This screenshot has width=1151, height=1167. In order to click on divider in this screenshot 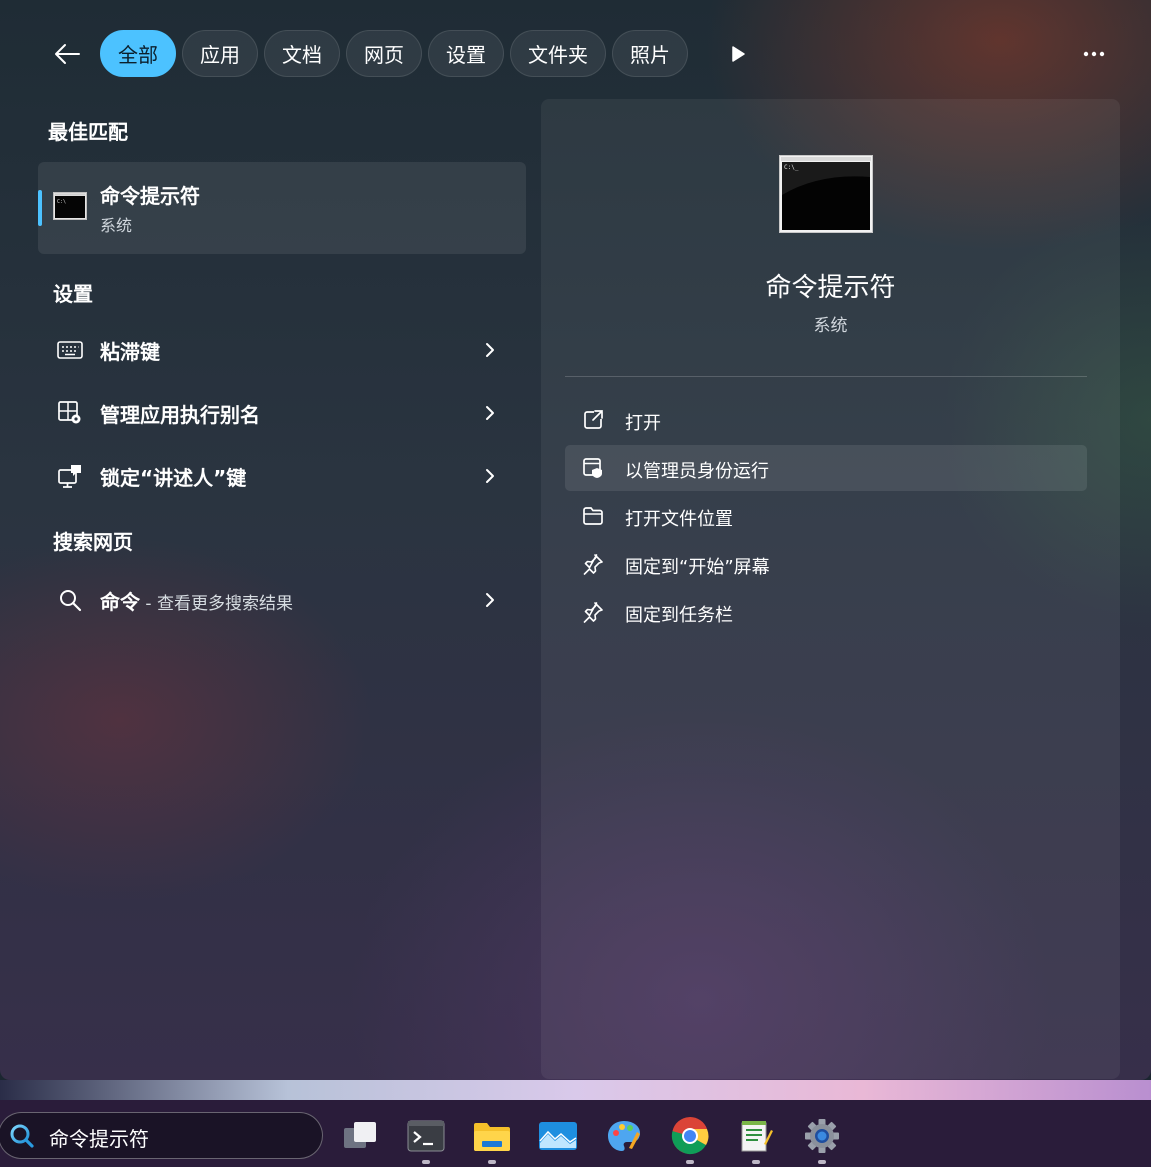, I will do `click(826, 376)`.